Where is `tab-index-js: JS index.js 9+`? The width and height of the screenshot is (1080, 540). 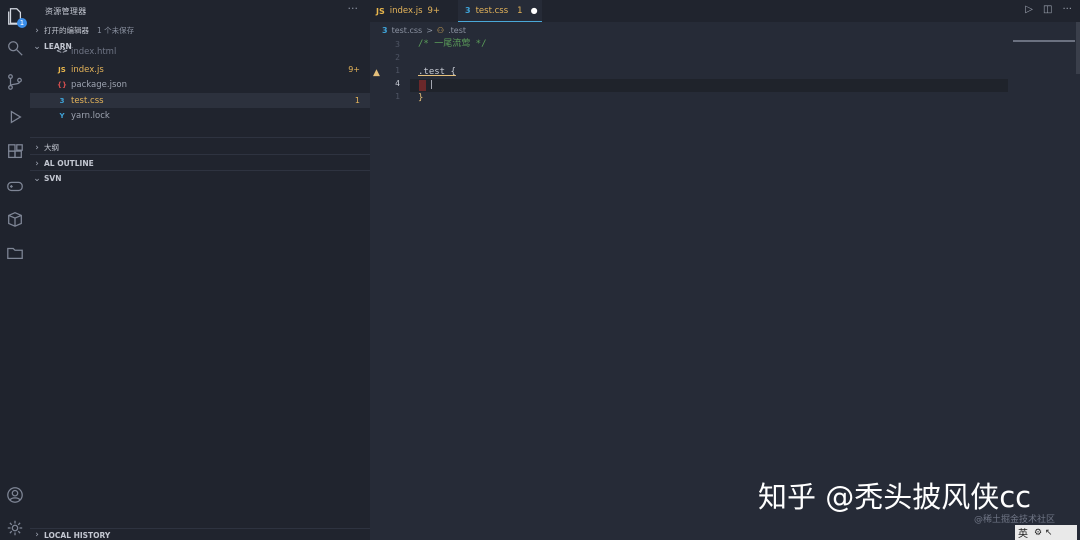
tab-index-js: JS index.js 9+ is located at coordinates (416, 11).